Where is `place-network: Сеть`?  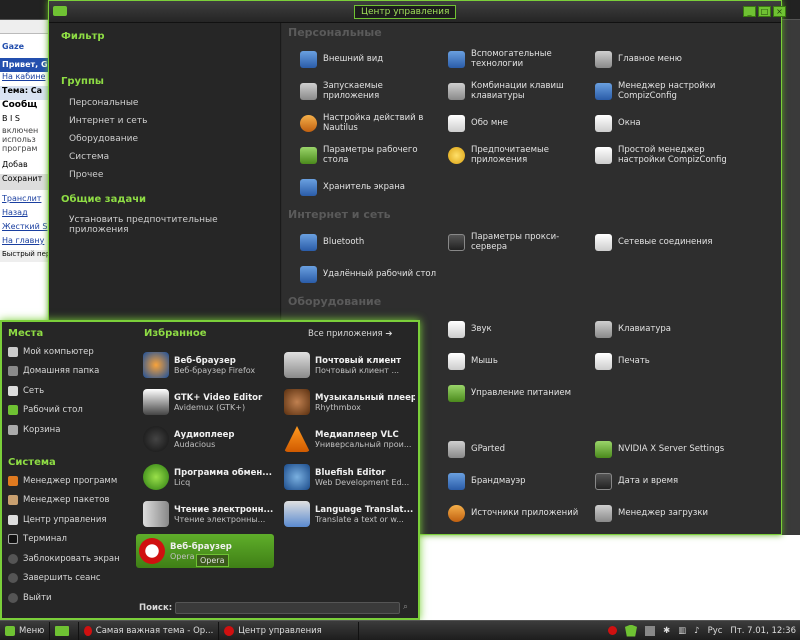
place-network: Сеть is located at coordinates (26, 391).